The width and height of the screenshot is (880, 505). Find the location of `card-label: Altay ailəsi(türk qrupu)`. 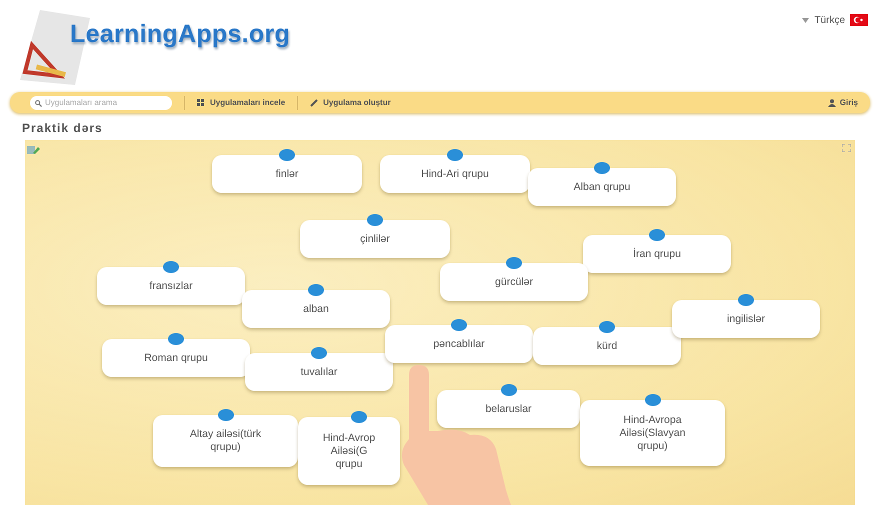

card-label: Altay ailəsi(türk qrupu) is located at coordinates (226, 441).